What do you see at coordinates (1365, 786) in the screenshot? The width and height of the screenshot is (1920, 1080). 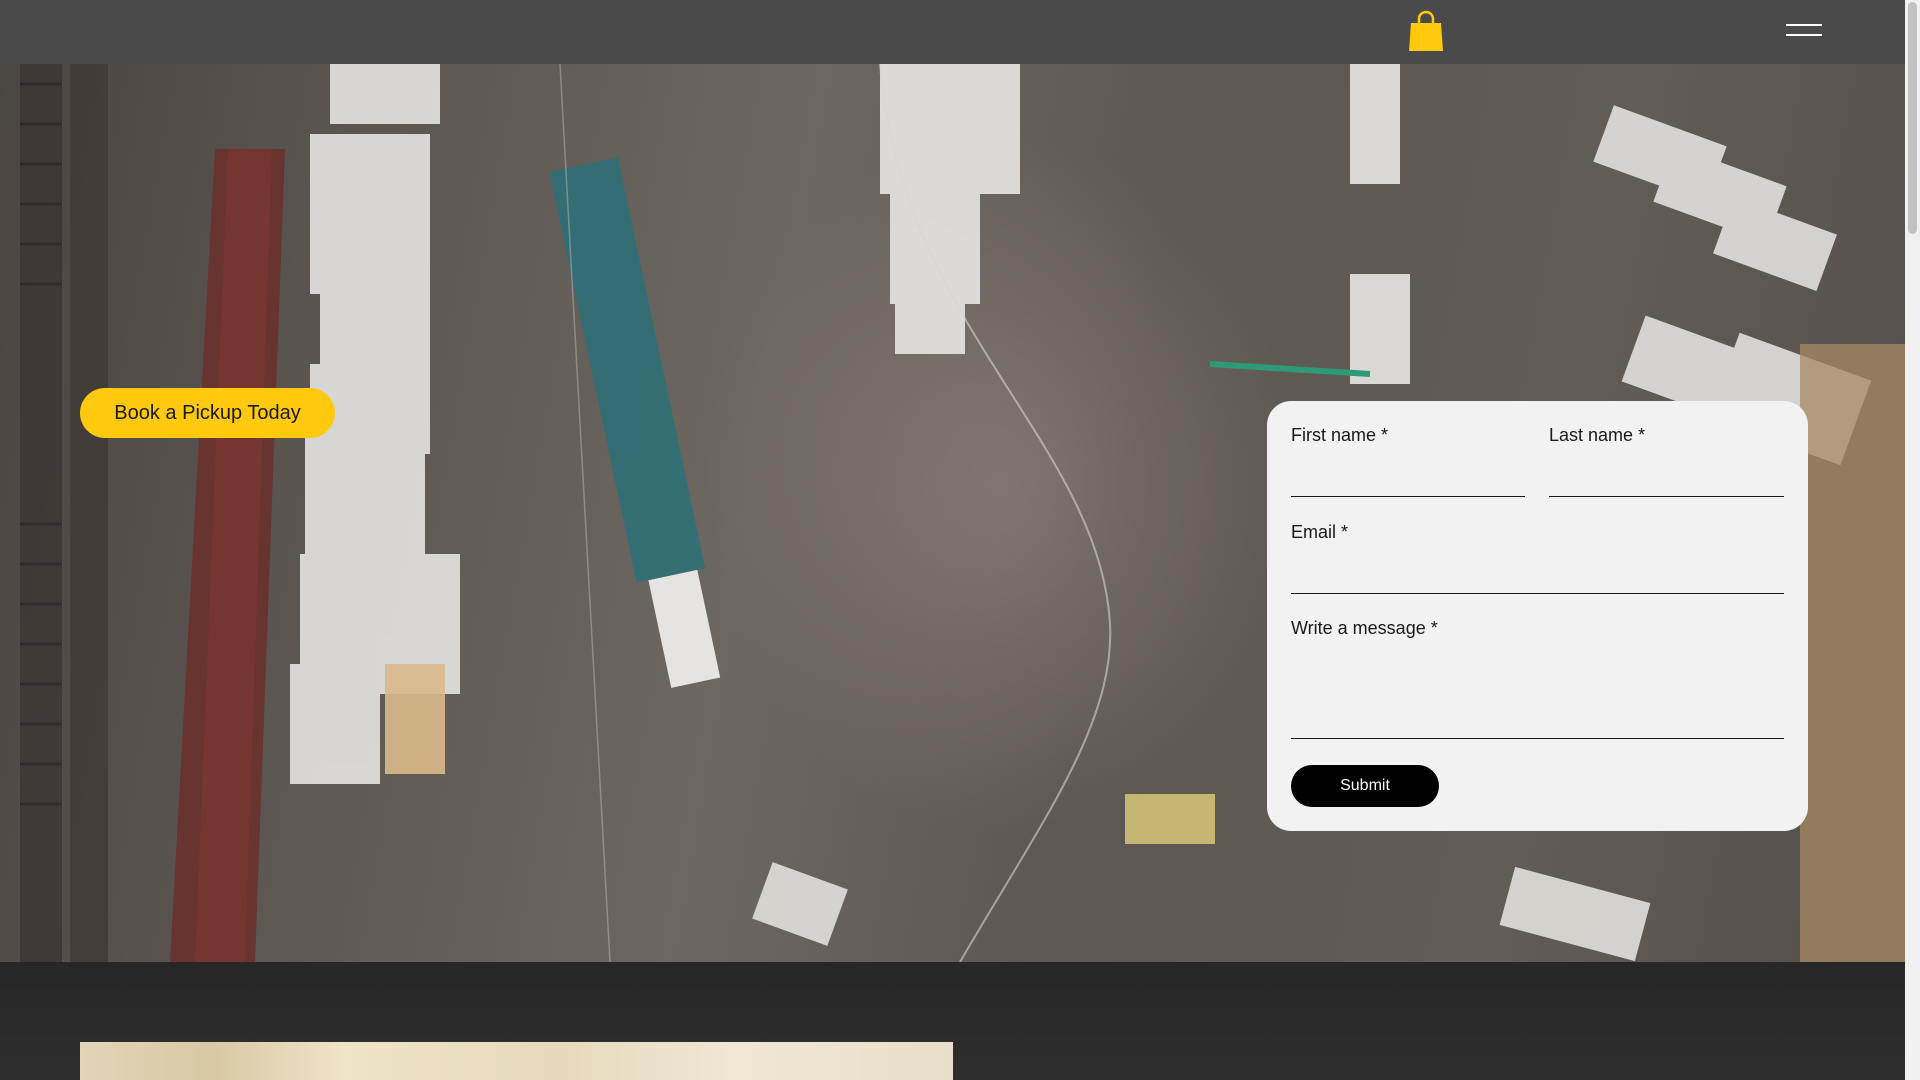 I see `submit-button: Submit` at bounding box center [1365, 786].